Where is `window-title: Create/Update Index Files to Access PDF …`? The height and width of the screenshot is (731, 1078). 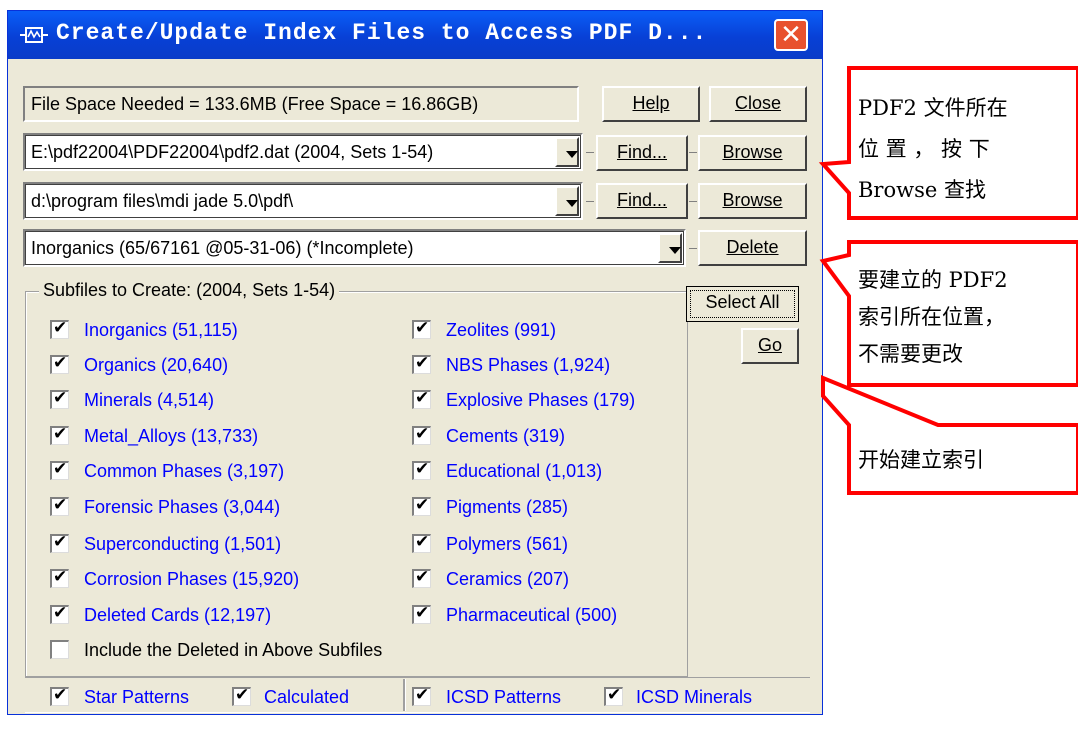
window-title: Create/Update Index Files to Access PDF … is located at coordinates (382, 33).